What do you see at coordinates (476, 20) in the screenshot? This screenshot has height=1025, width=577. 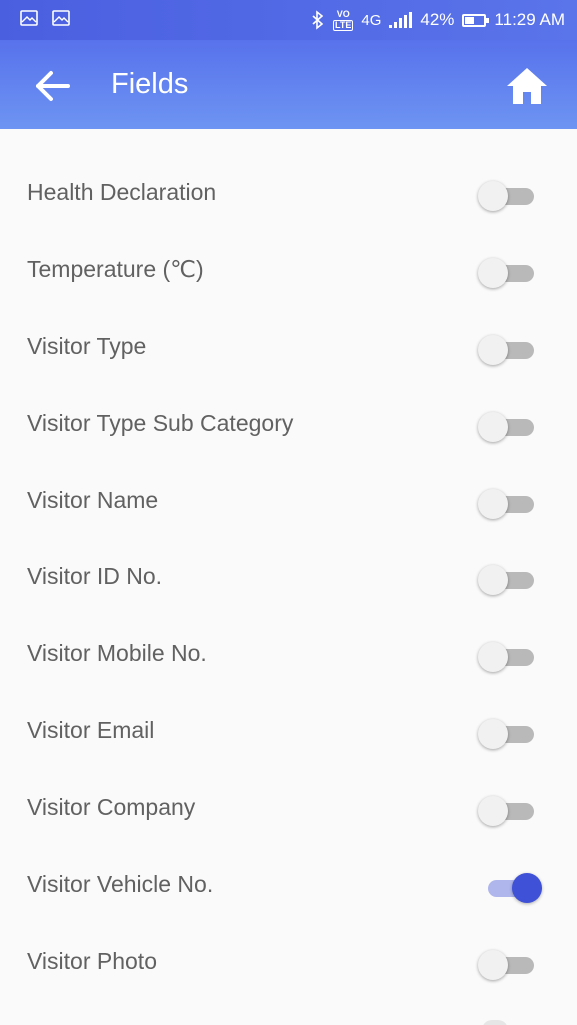 I see `battery-icon` at bounding box center [476, 20].